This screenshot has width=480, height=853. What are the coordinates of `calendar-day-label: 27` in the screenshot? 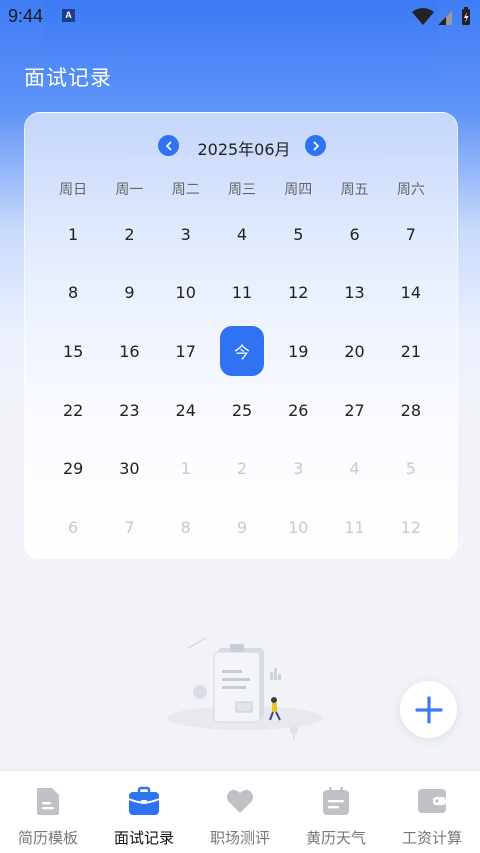 It's located at (354, 410).